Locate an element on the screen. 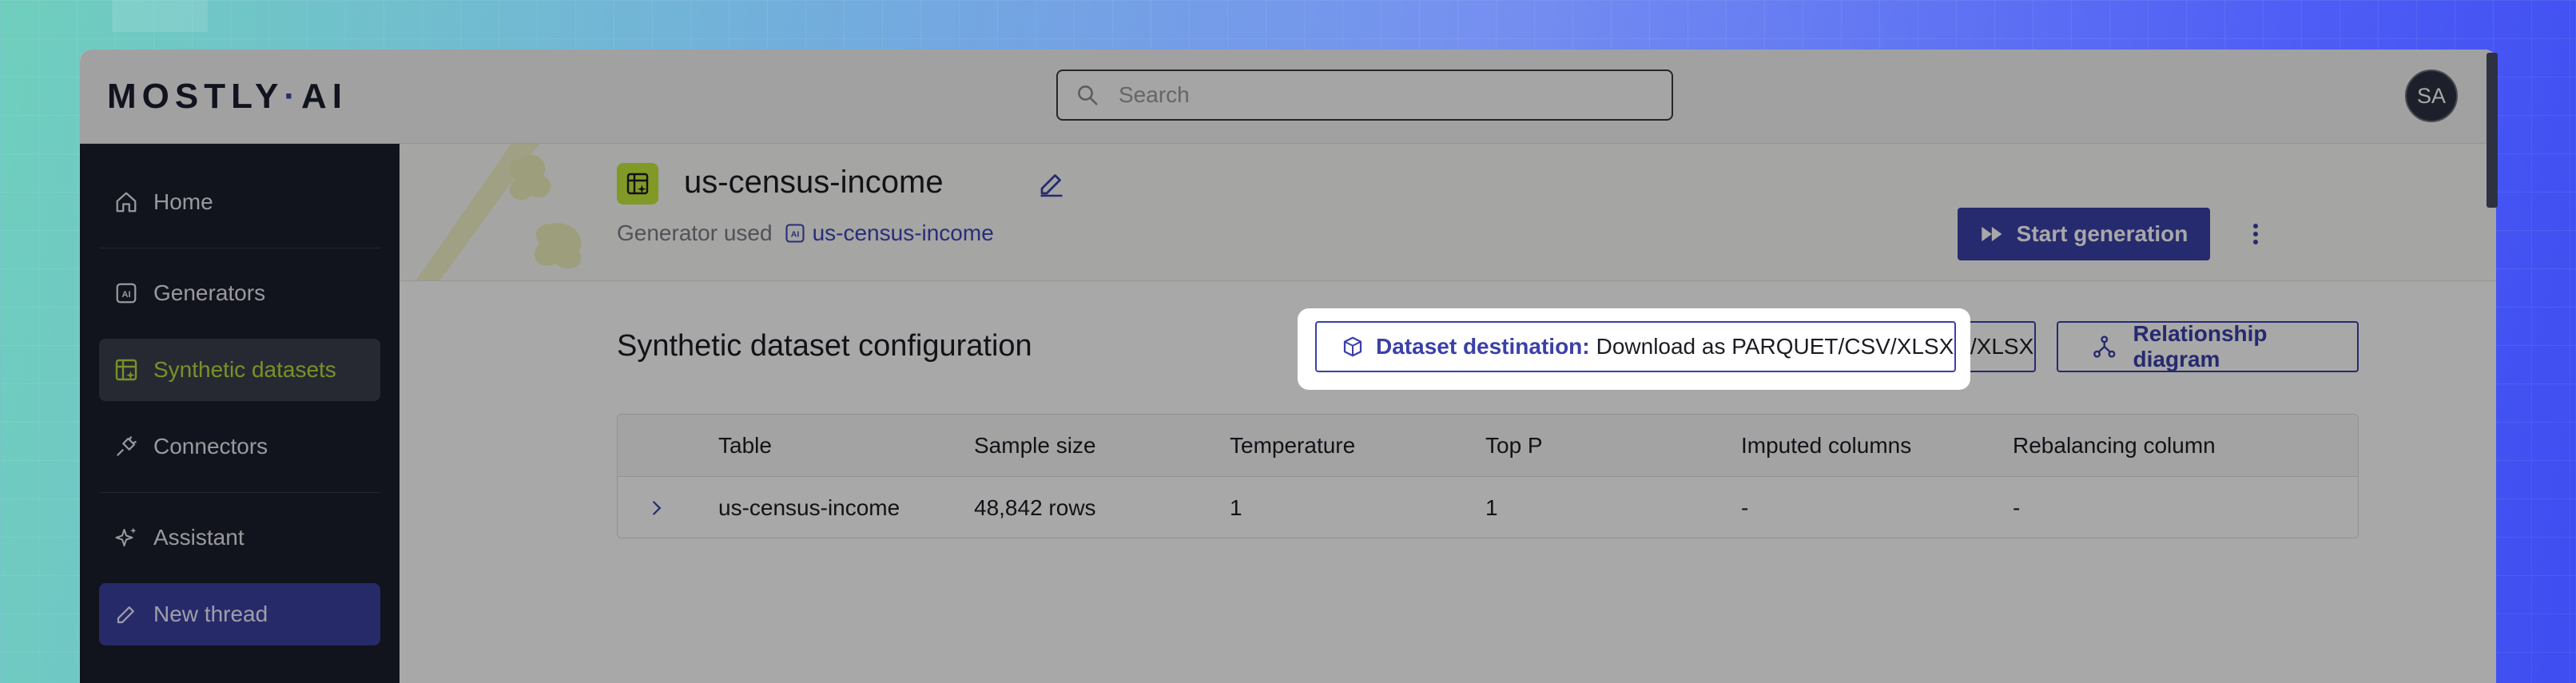 This screenshot has height=683, width=2576. generator-used-label: Generator used is located at coordinates (695, 232).